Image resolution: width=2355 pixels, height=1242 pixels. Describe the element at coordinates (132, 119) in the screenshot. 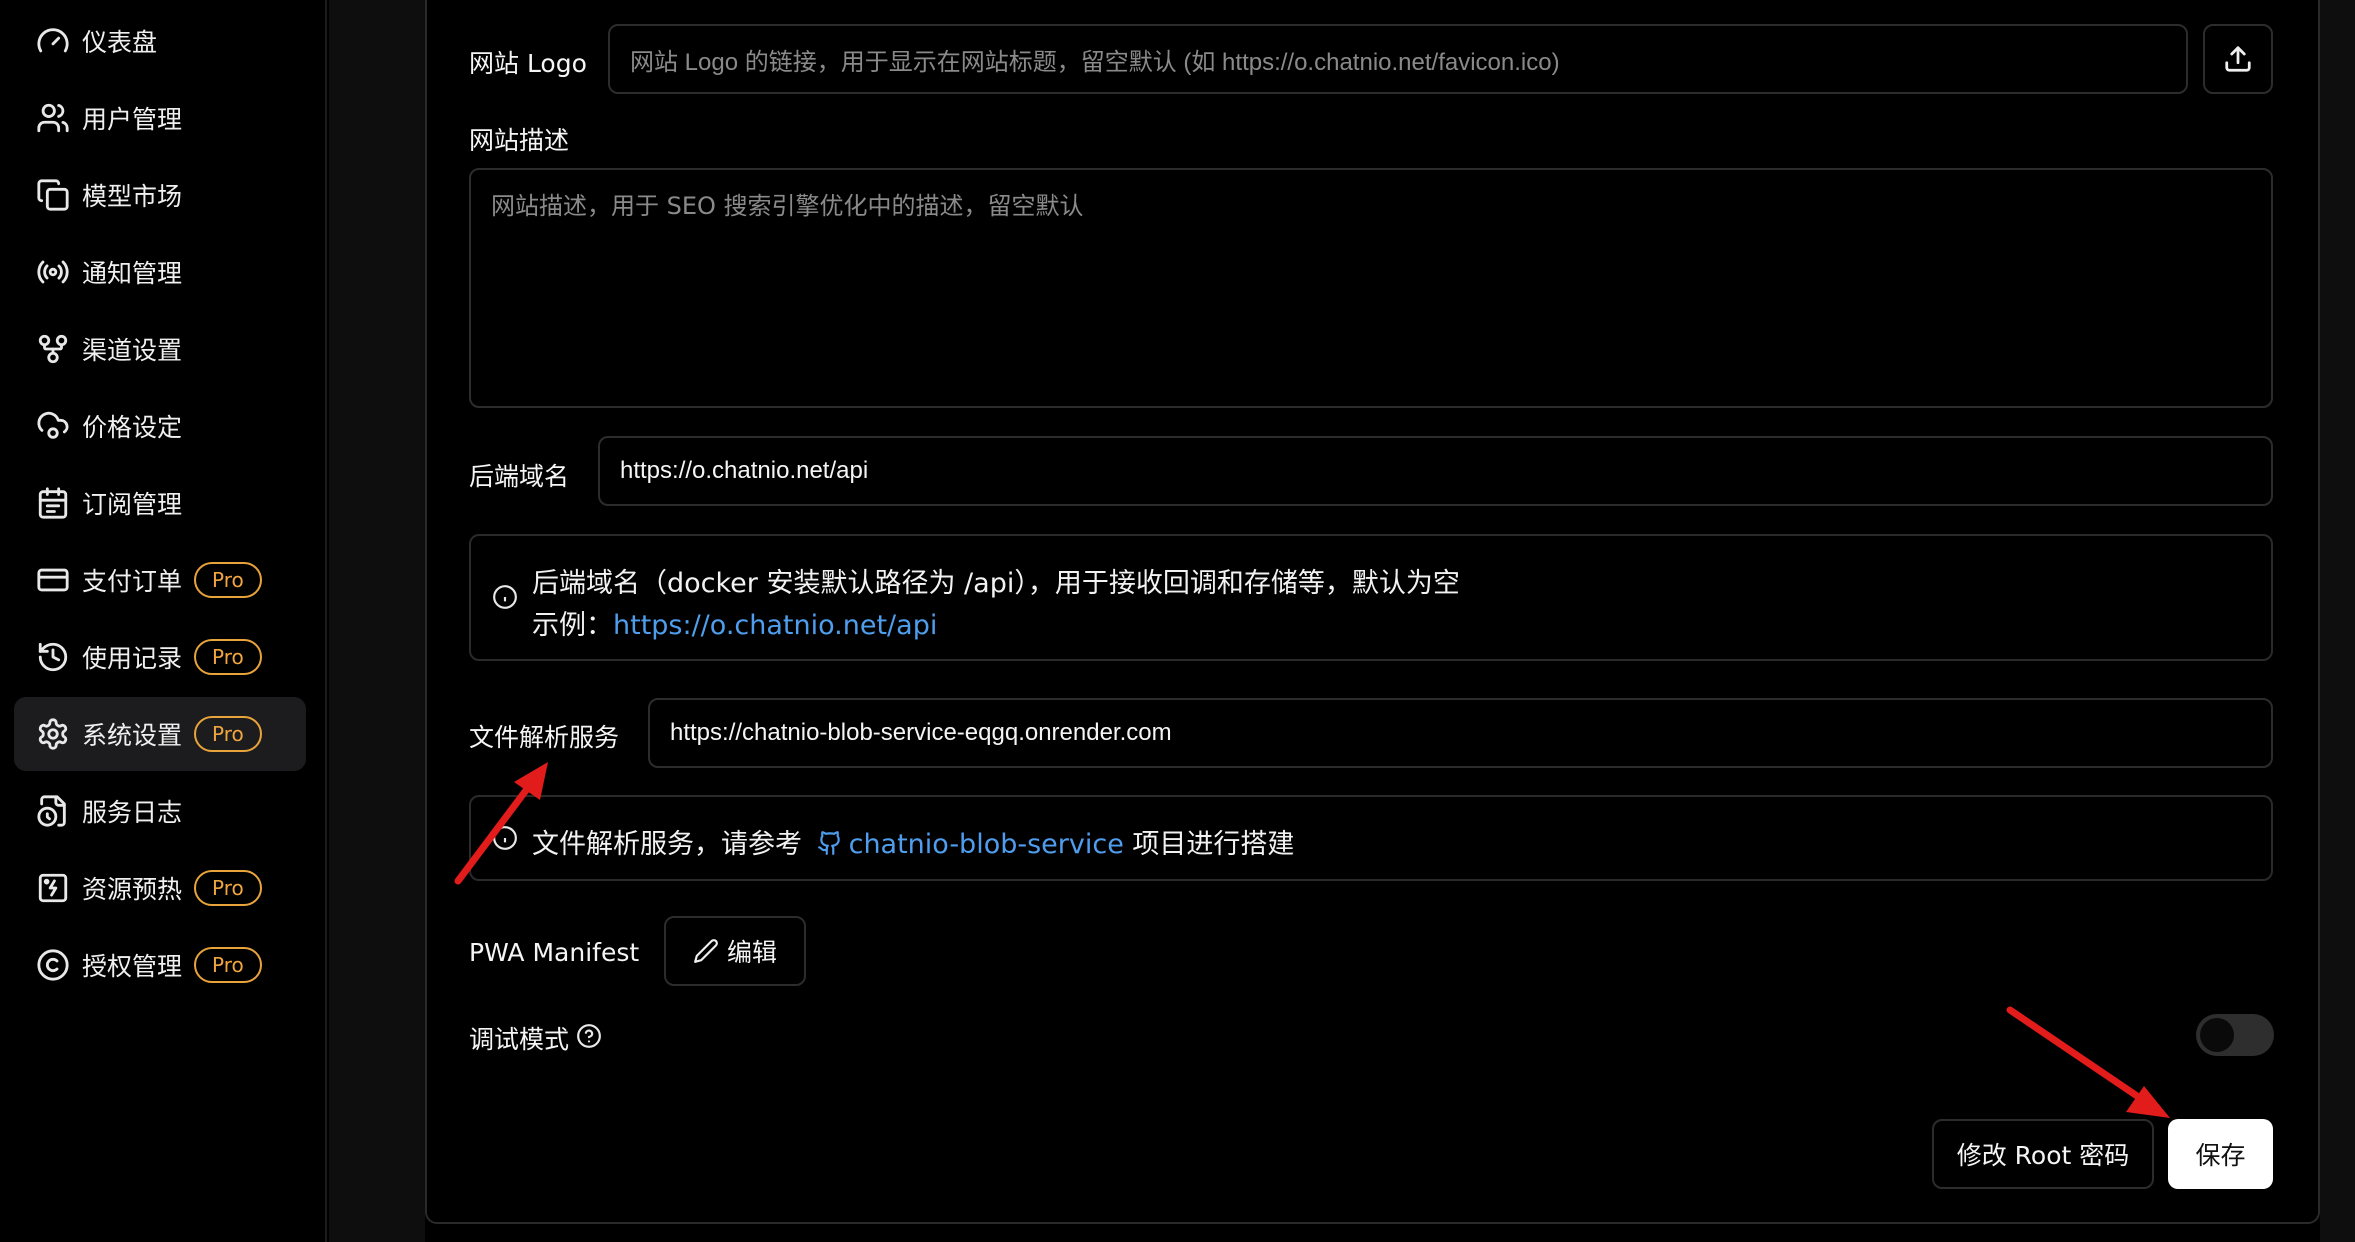

I see `sidebar-item-label: 用户管理` at that location.